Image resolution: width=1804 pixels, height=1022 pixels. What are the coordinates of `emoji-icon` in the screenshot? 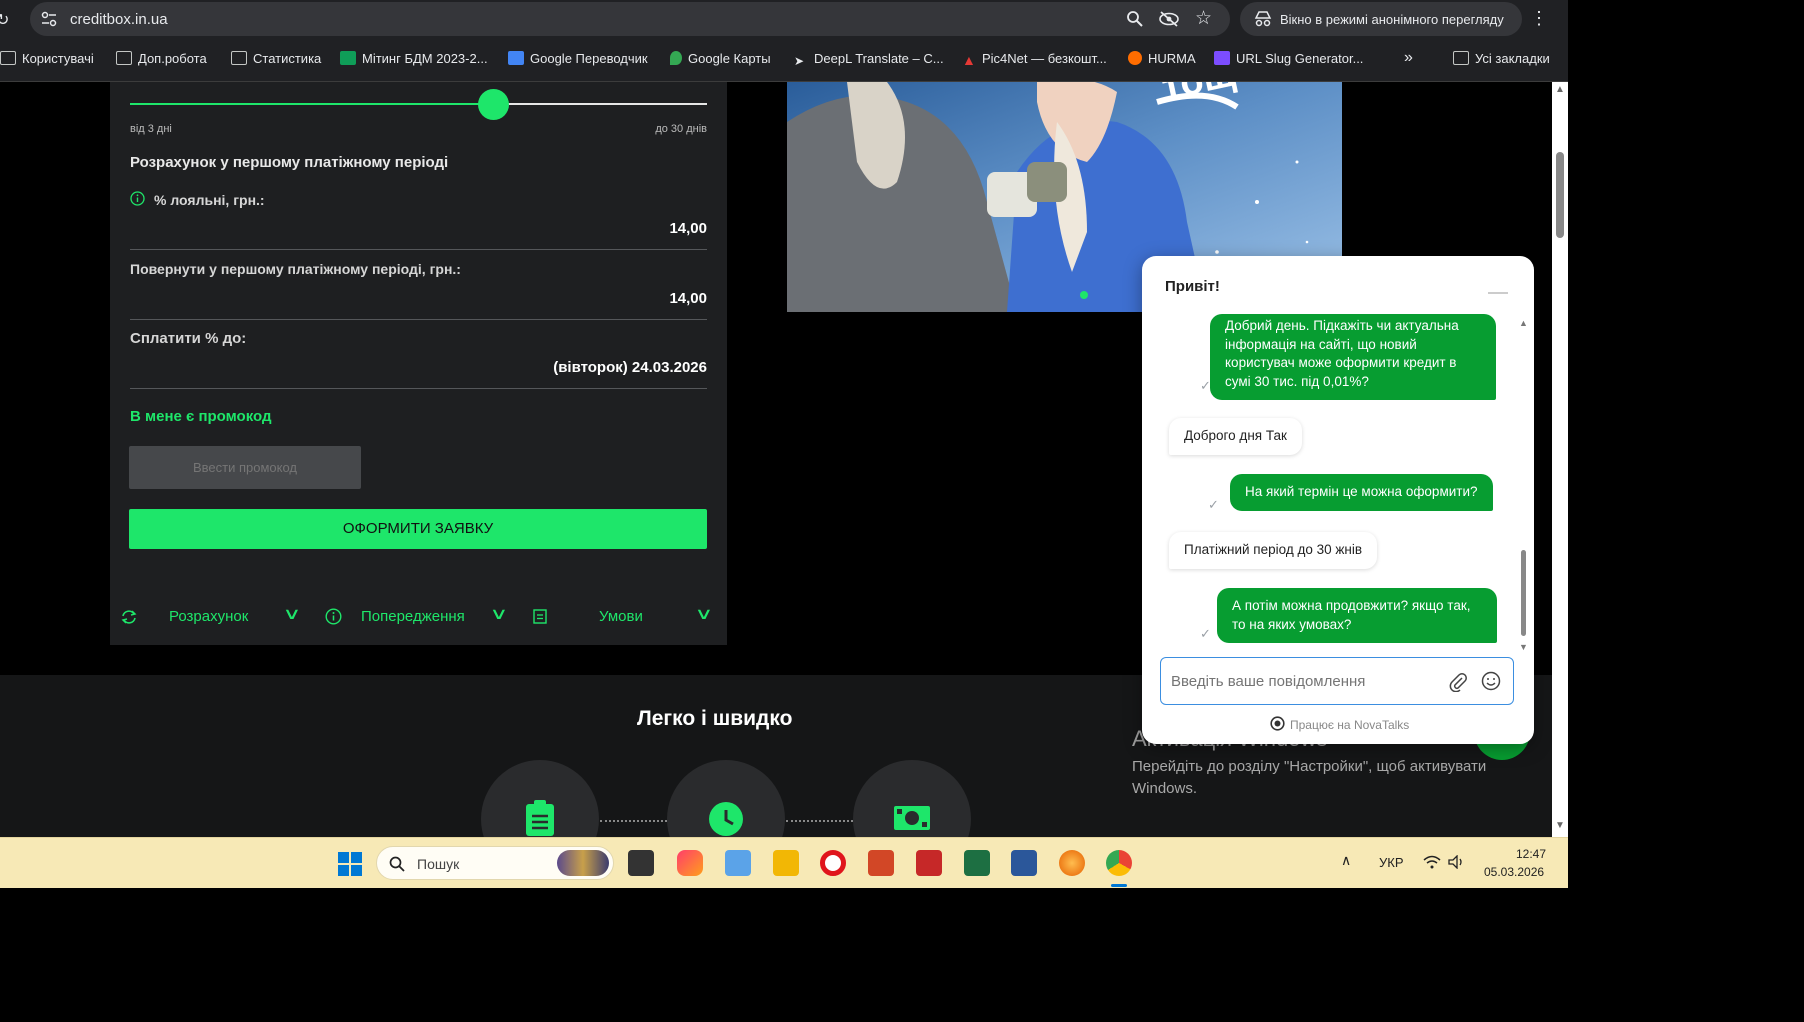 It's located at (1491, 681).